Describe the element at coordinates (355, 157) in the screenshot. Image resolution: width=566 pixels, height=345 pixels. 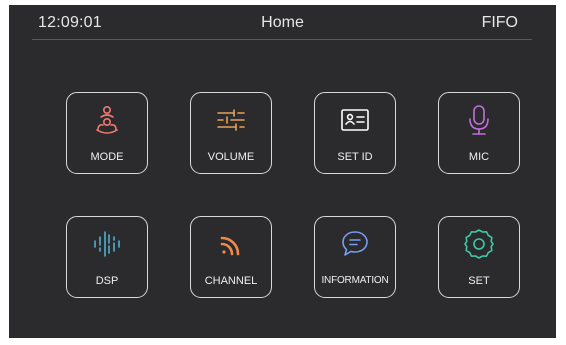
I see `tile-label: SET ID` at that location.